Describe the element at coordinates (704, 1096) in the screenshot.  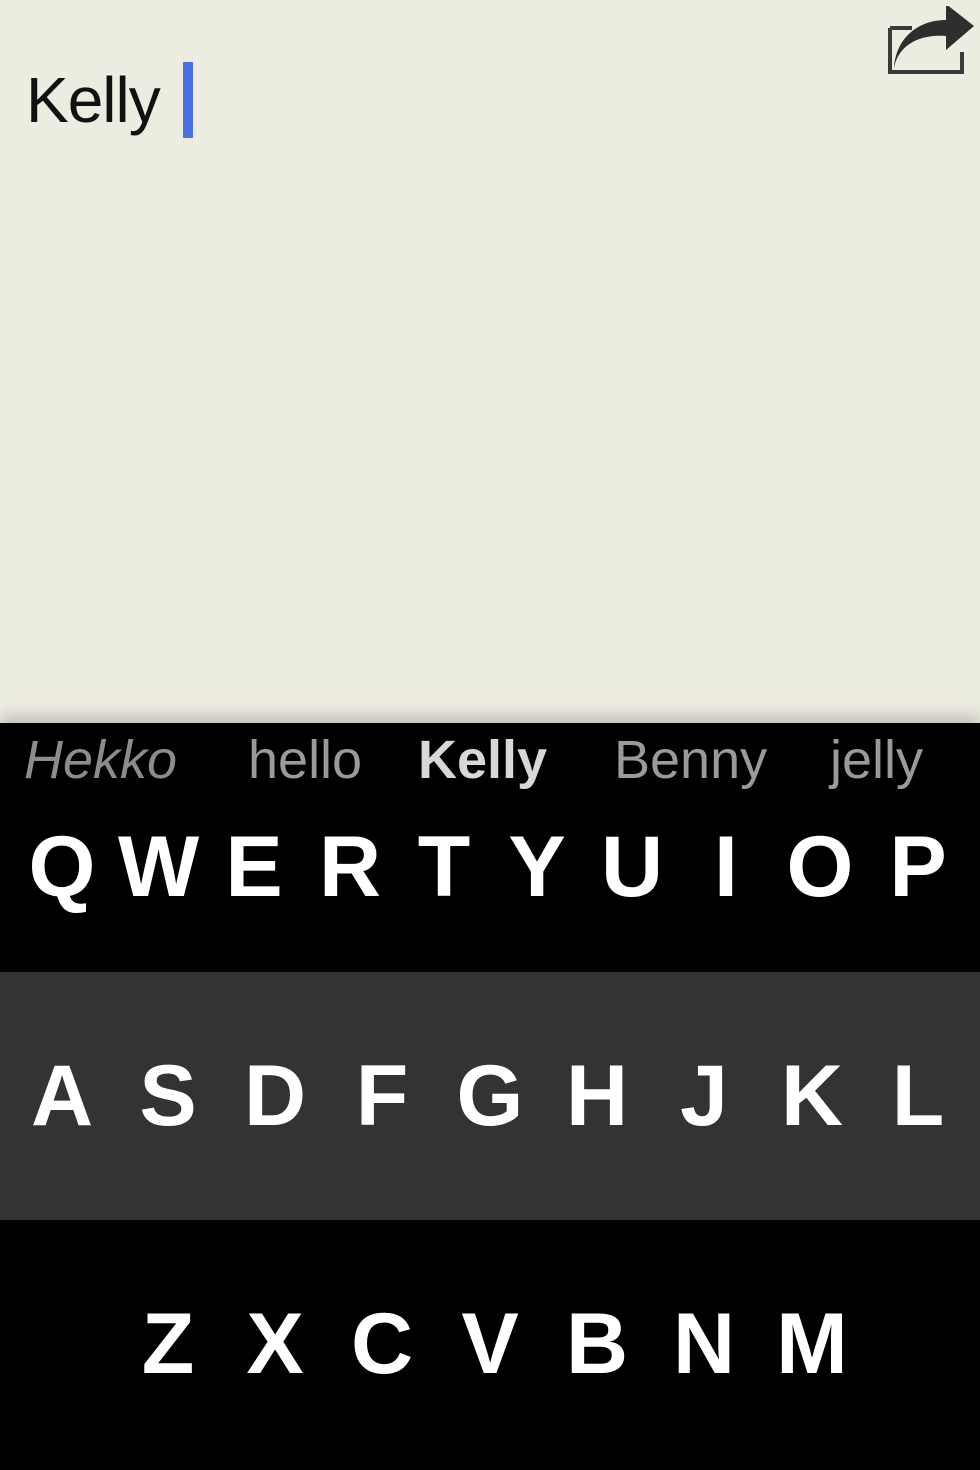
I see `key-j: J` at that location.